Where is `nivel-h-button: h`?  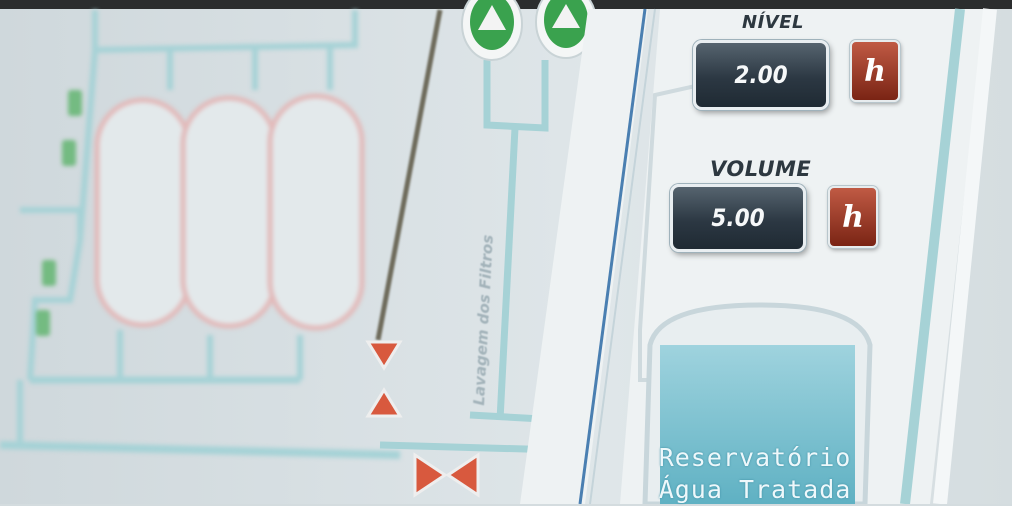 nivel-h-button: h is located at coordinates (875, 71).